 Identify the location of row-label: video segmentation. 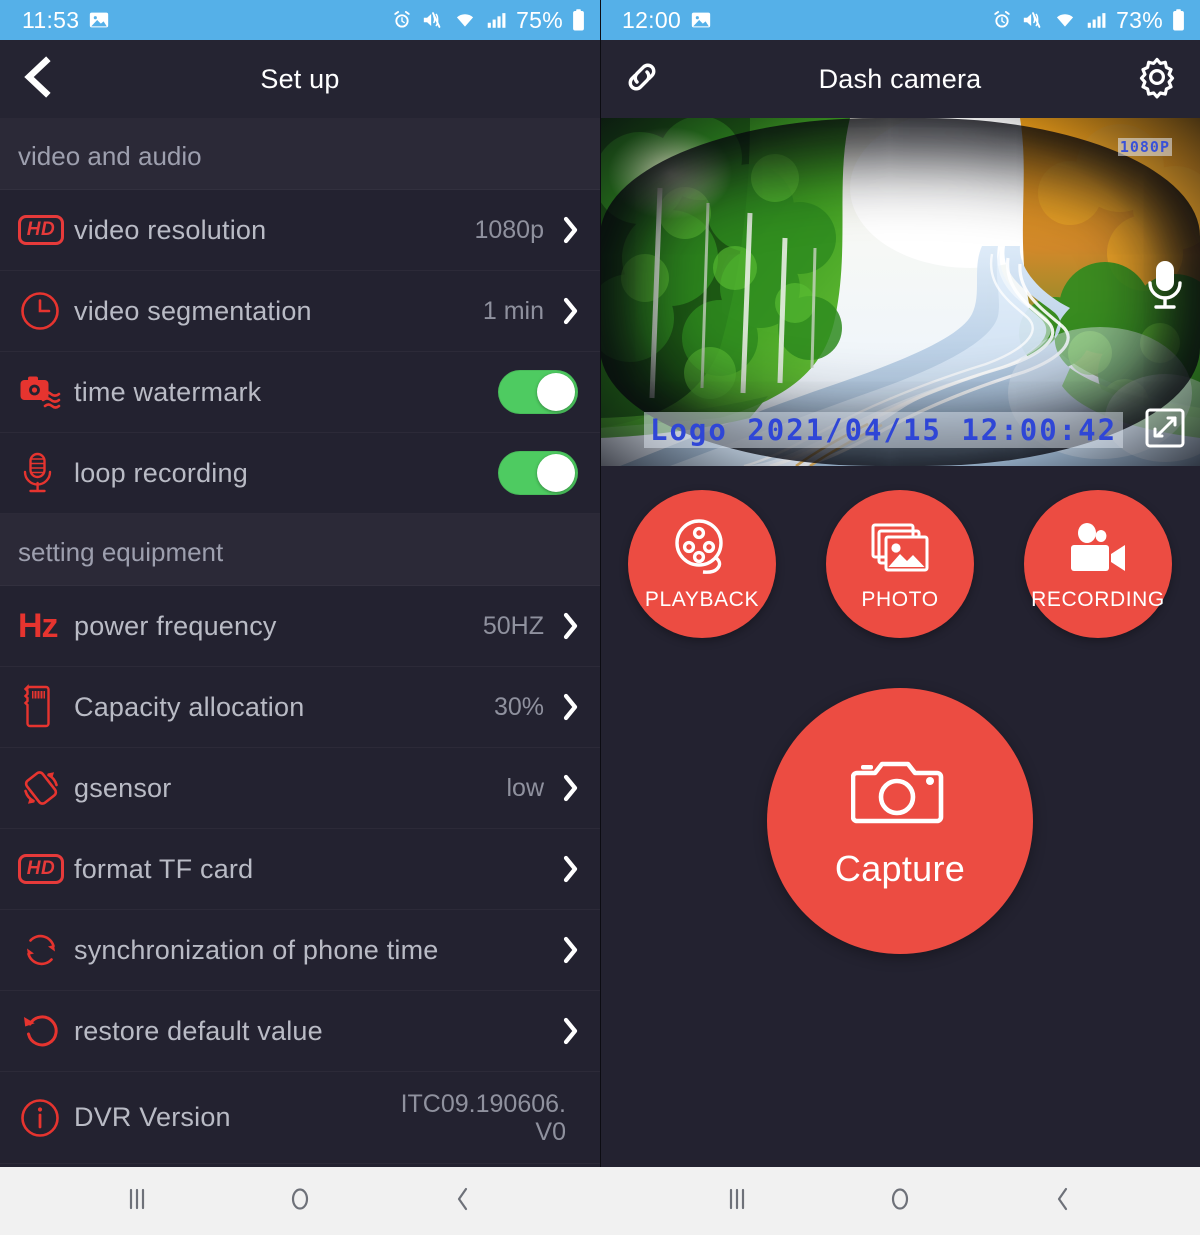
(193, 310).